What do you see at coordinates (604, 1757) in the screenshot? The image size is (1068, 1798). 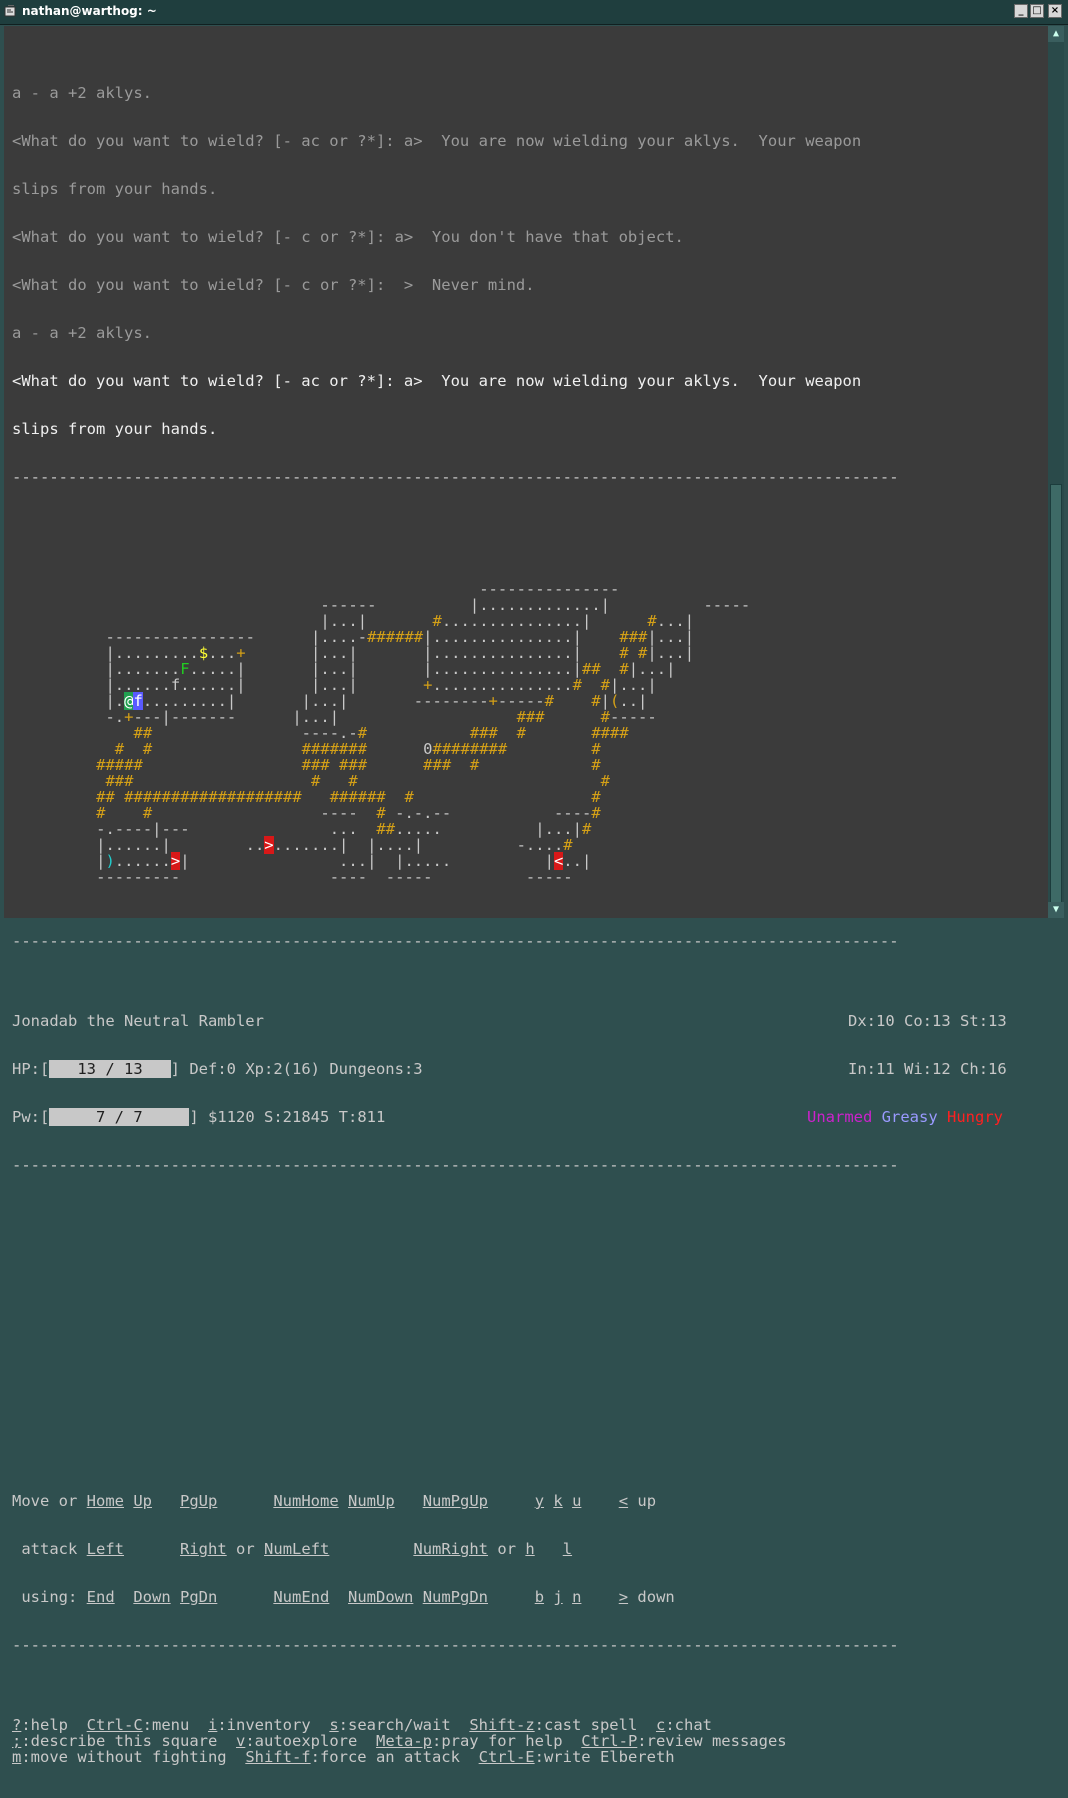 I see `command-desc: :write Elbereth` at bounding box center [604, 1757].